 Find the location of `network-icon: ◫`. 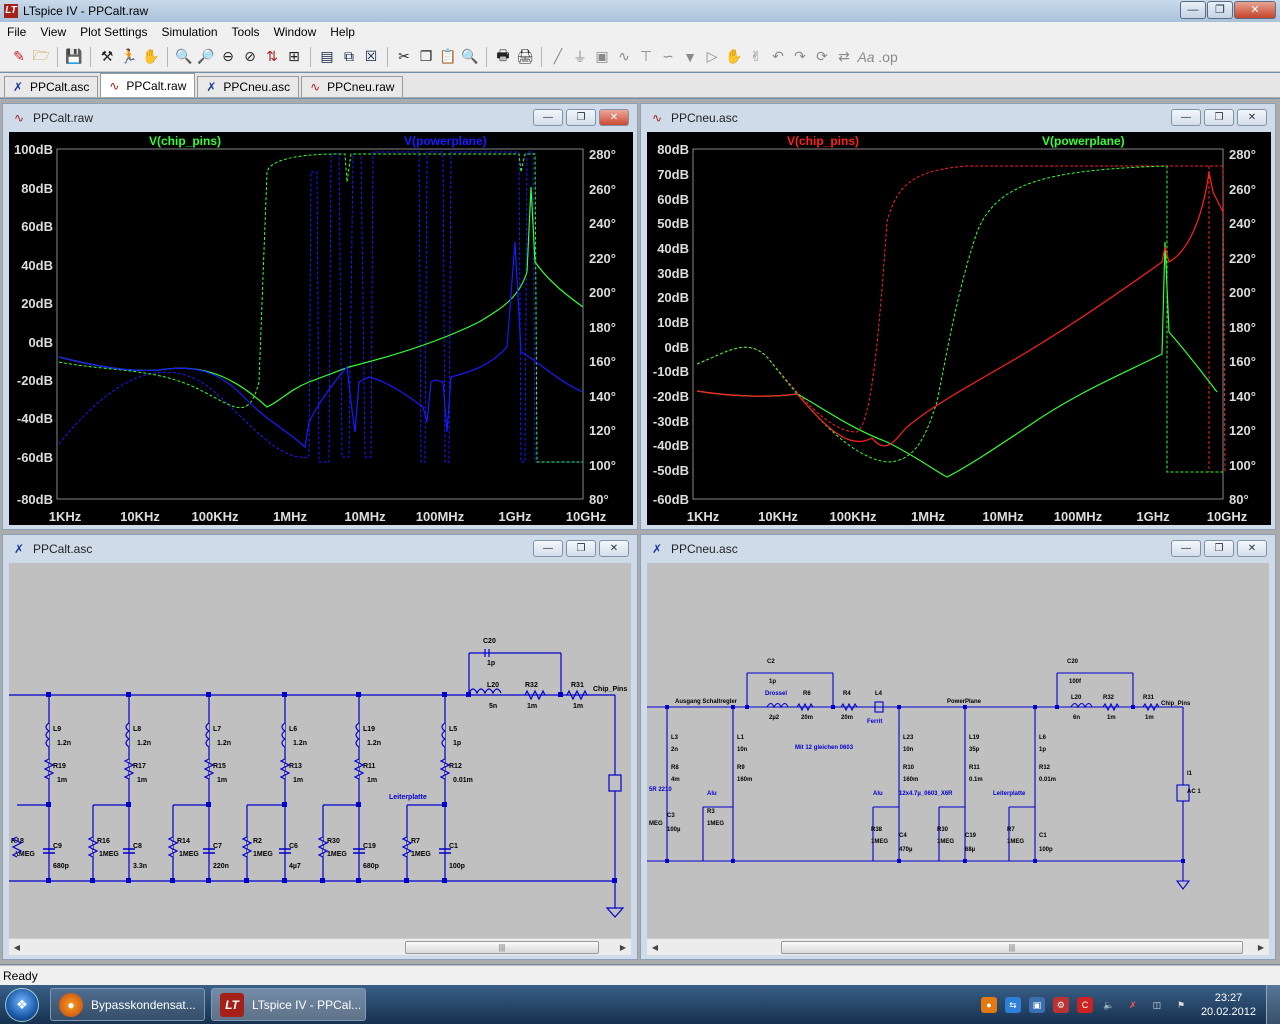

network-icon: ◫ is located at coordinates (1157, 1005).